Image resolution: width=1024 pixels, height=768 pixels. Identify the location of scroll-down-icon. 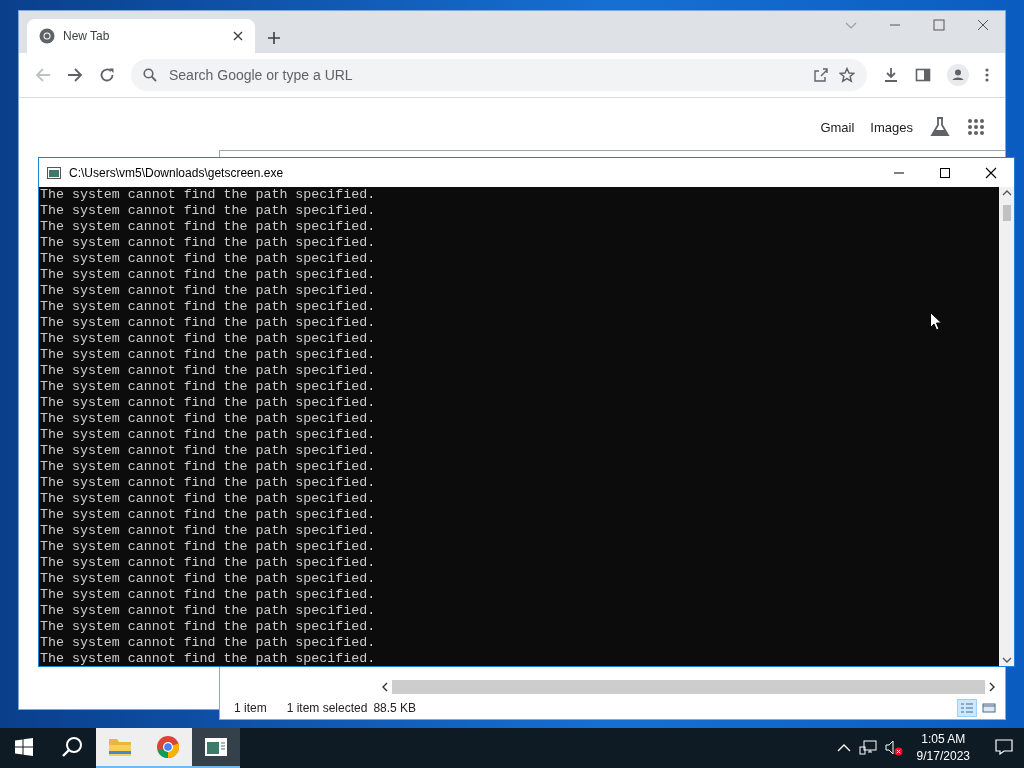
(1006, 660).